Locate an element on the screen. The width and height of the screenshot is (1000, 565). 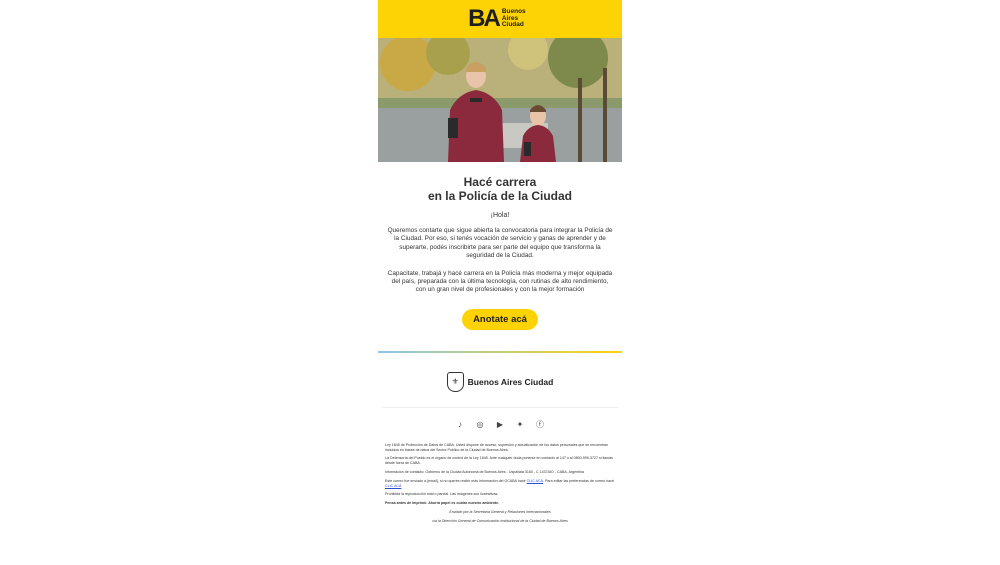
hero-image is located at coordinates (500, 100).